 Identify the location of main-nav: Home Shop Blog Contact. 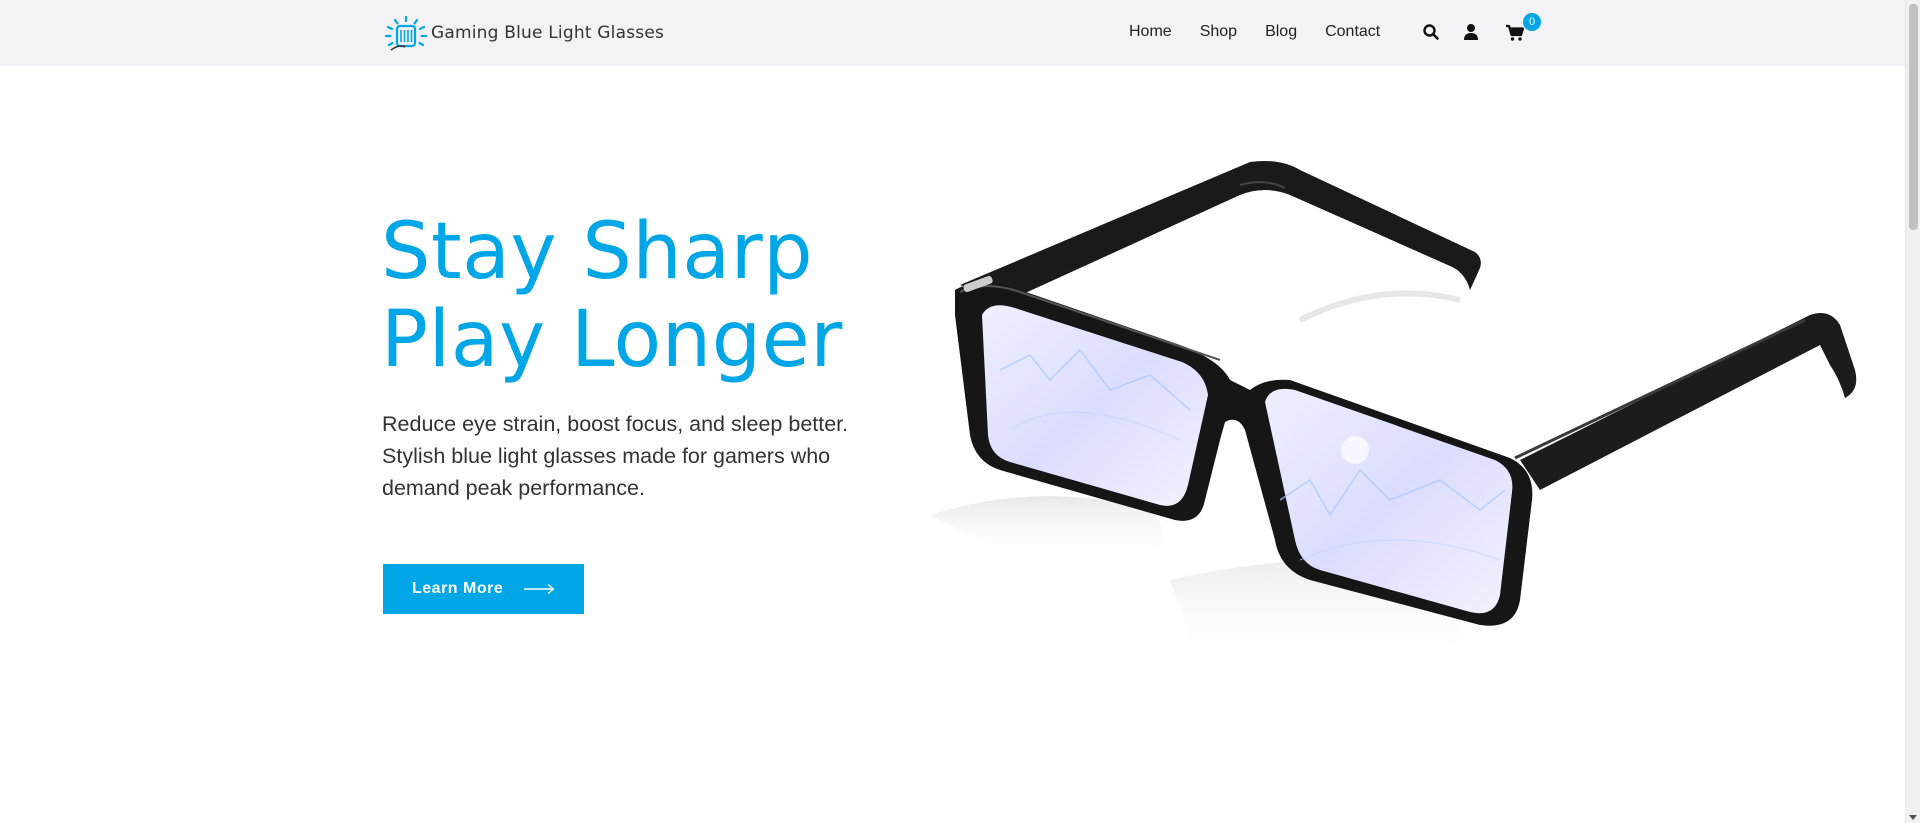
(1268, 32).